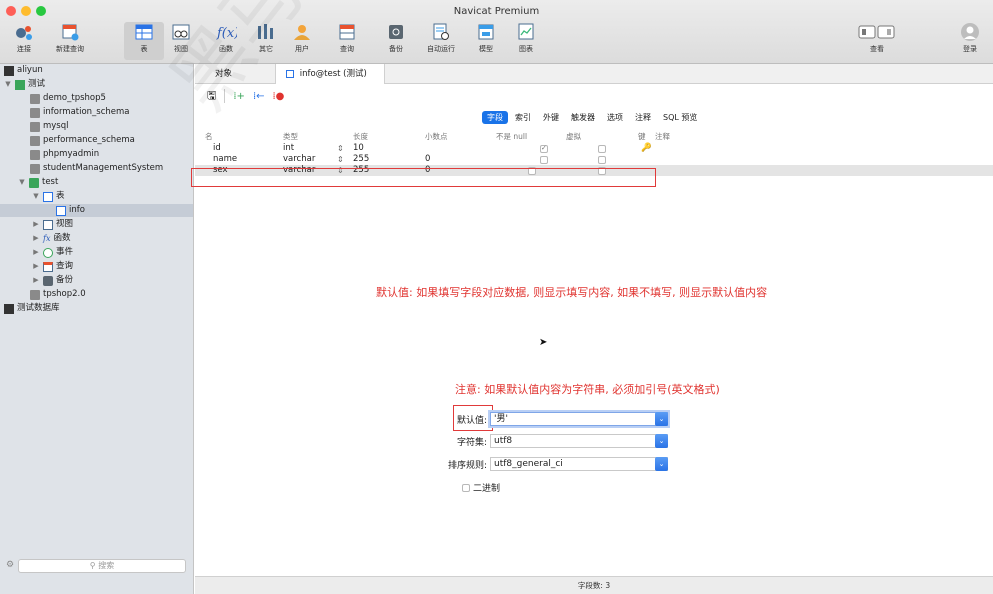 The image size is (993, 594). What do you see at coordinates (96, 210) in the screenshot?
I see `table-item-info: info` at bounding box center [96, 210].